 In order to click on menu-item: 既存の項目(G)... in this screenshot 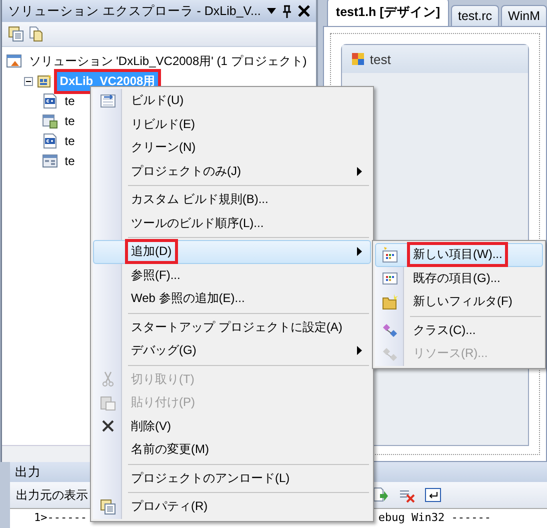, I will do `click(459, 278)`.